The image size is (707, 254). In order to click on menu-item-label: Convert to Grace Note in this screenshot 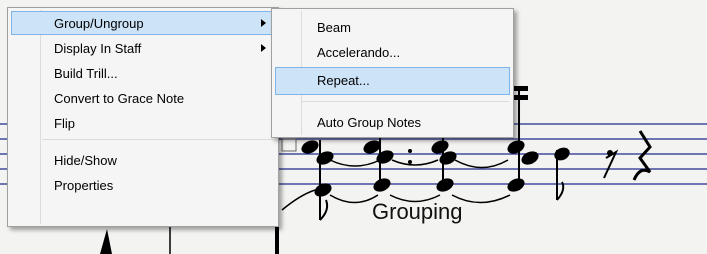, I will do `click(119, 98)`.